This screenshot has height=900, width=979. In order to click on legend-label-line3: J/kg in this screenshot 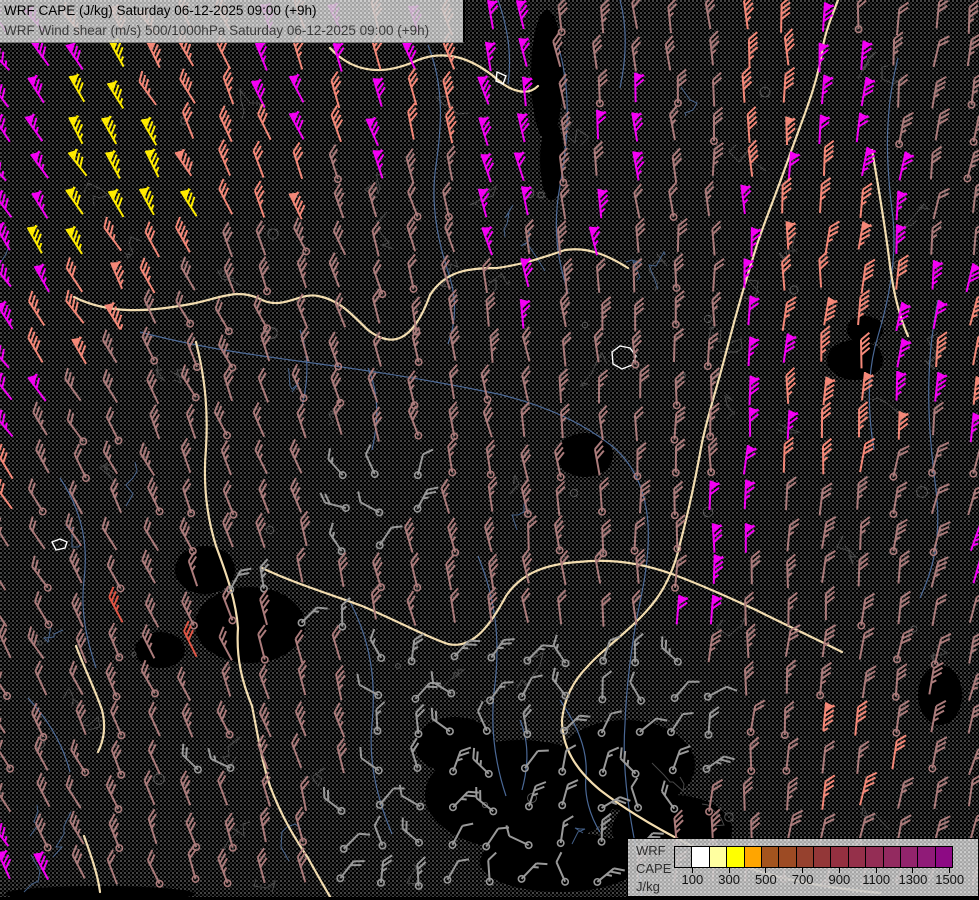, I will do `click(648, 886)`.